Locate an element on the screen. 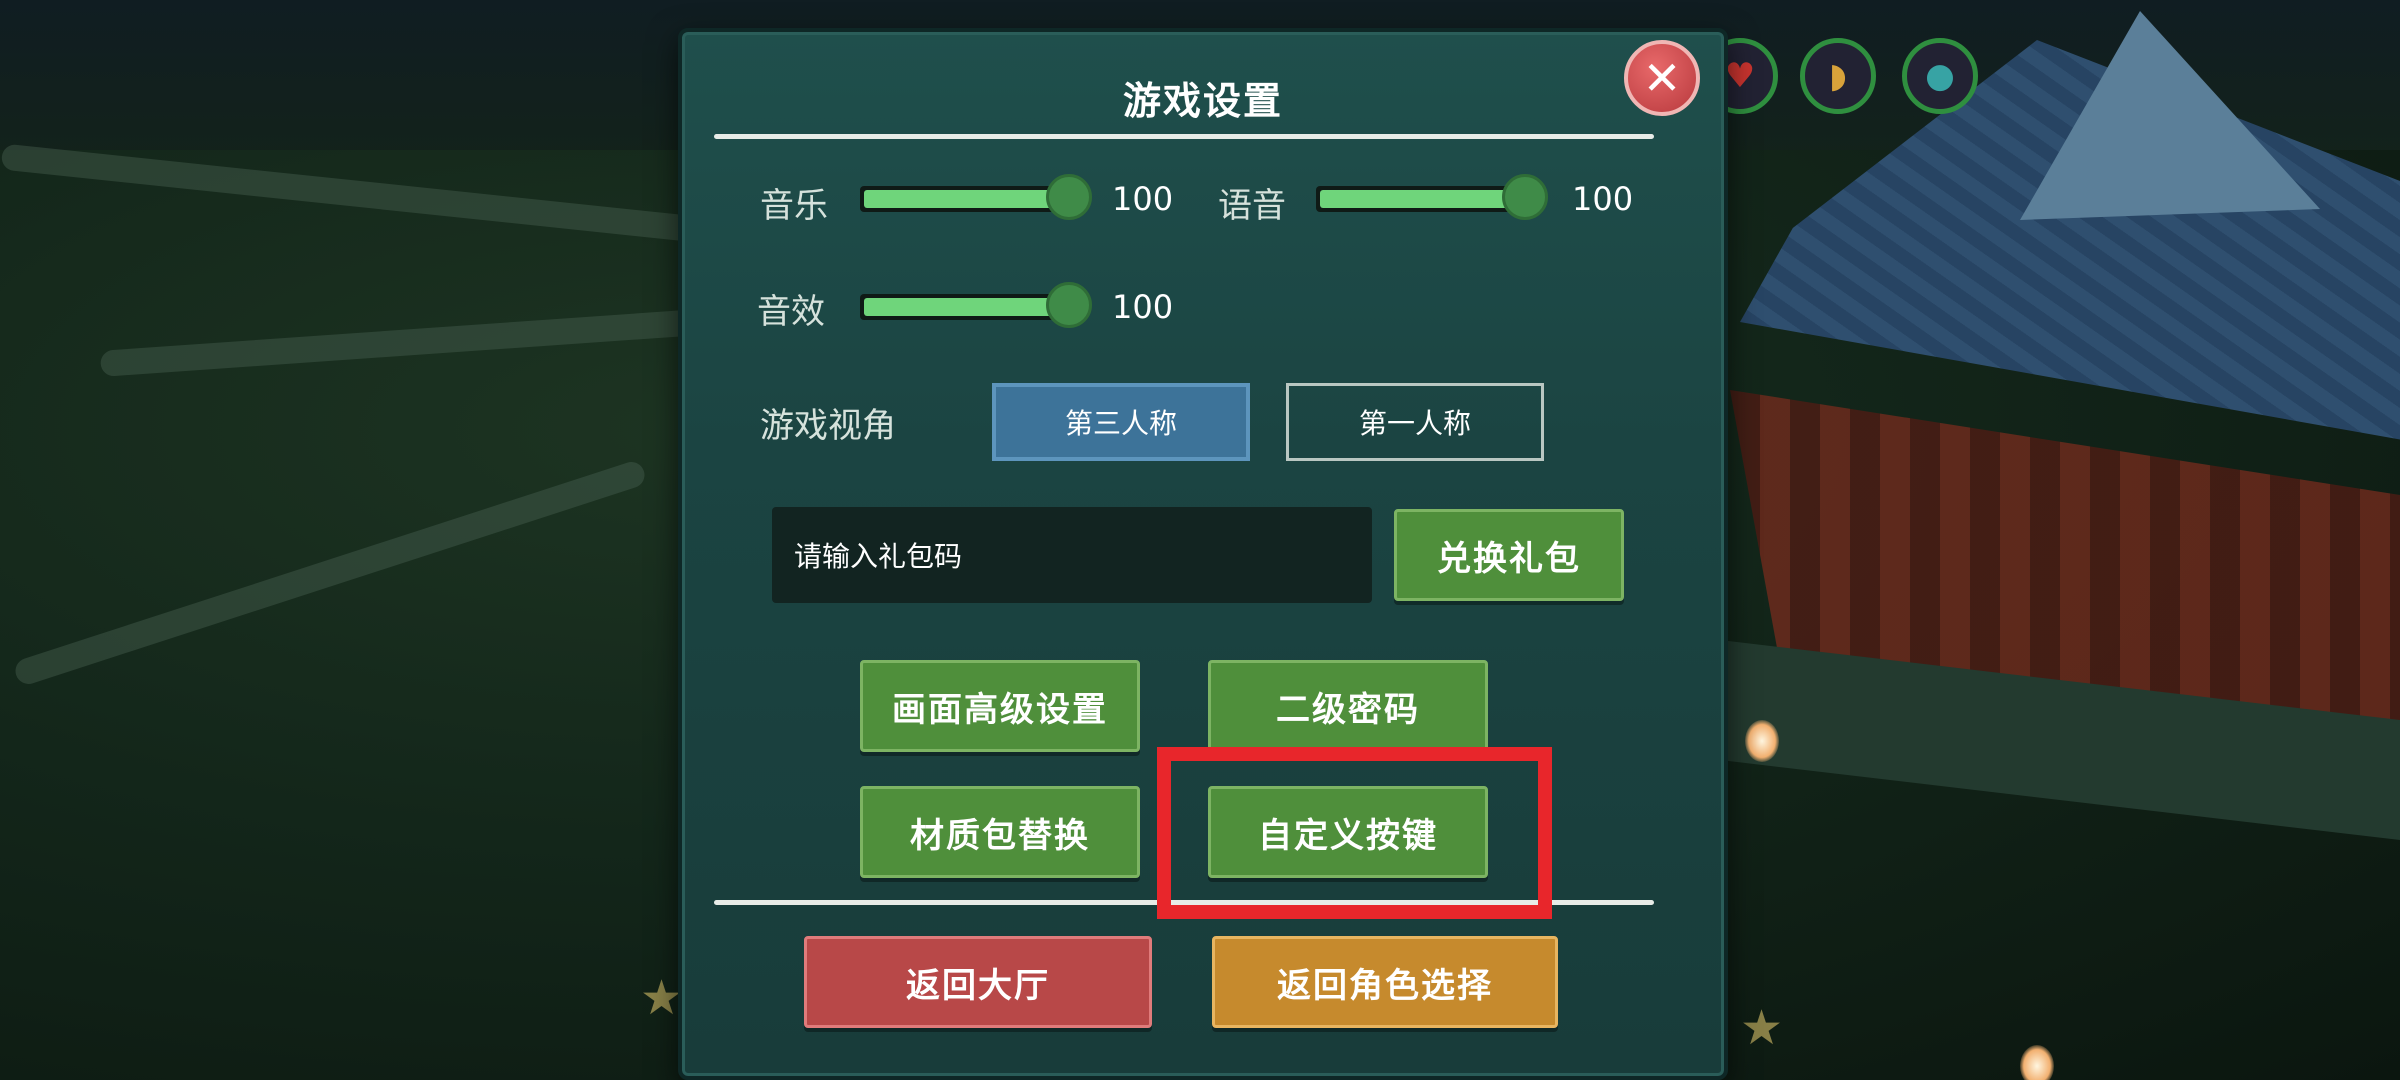 Image resolution: width=2400 pixels, height=1080 pixels. music-slider-knob is located at coordinates (1069, 197).